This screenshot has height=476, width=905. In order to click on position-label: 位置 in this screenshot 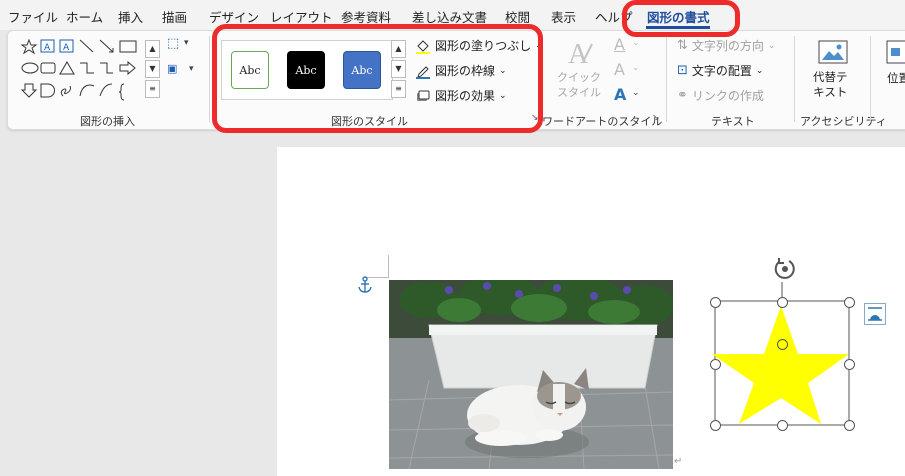, I will do `click(896, 78)`.